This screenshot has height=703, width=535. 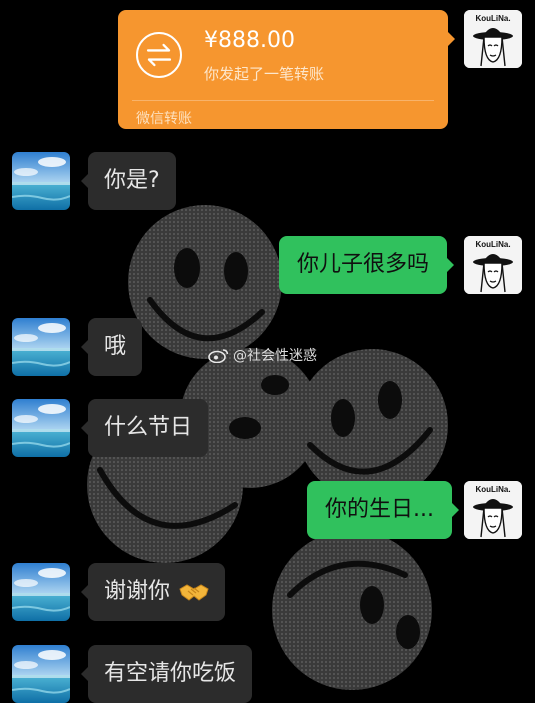 What do you see at coordinates (363, 264) in the screenshot?
I see `message-text: 你儿子很多吗` at bounding box center [363, 264].